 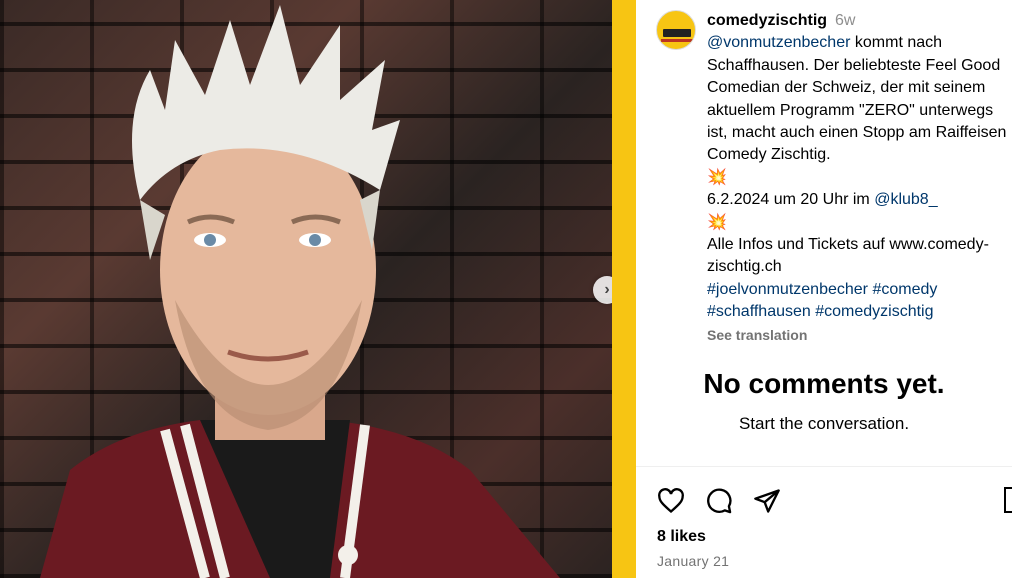 I want to click on no-comments-title: No comments yet., so click(x=824, y=383).